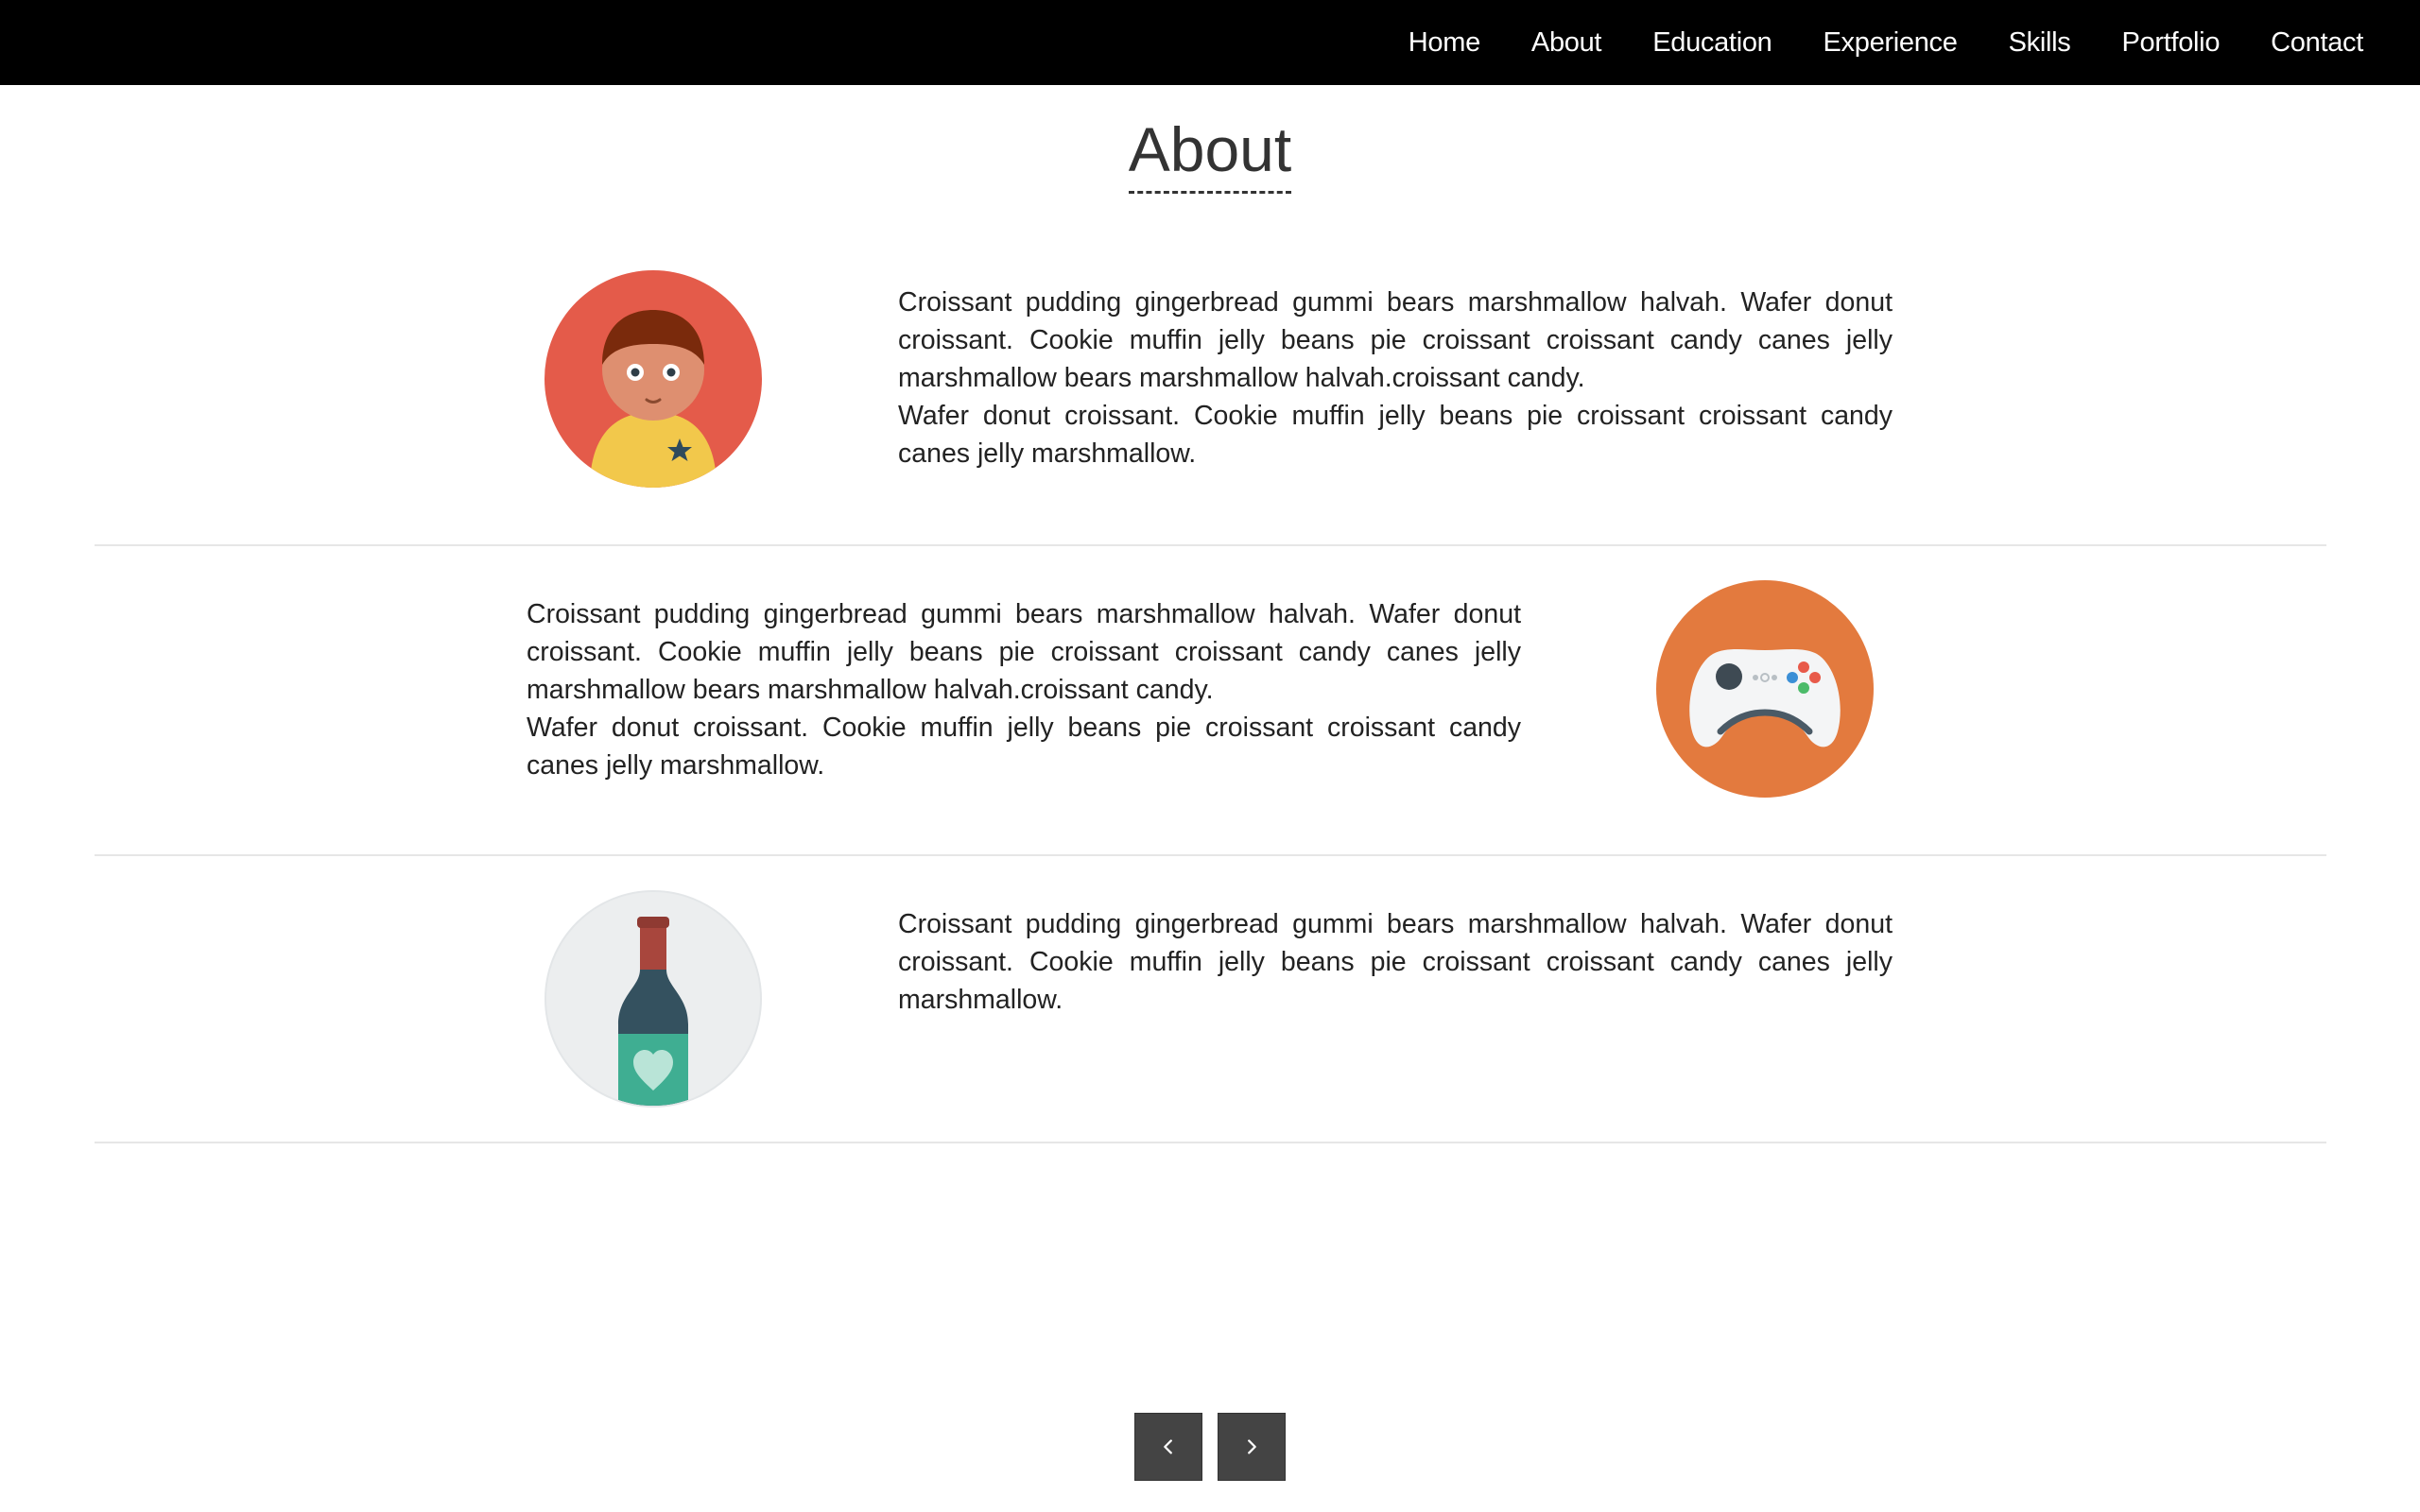 This screenshot has width=2420, height=1512. I want to click on nav-link-skills: Skills, so click(2040, 42).